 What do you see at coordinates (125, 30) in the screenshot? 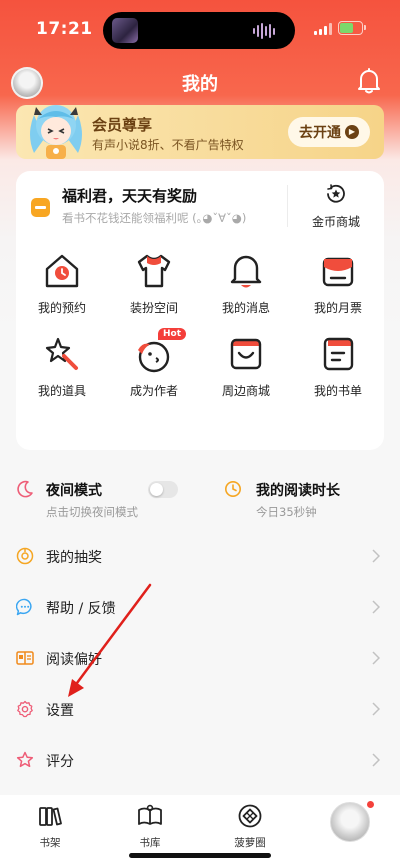
I see `now-playing-thumbnail` at bounding box center [125, 30].